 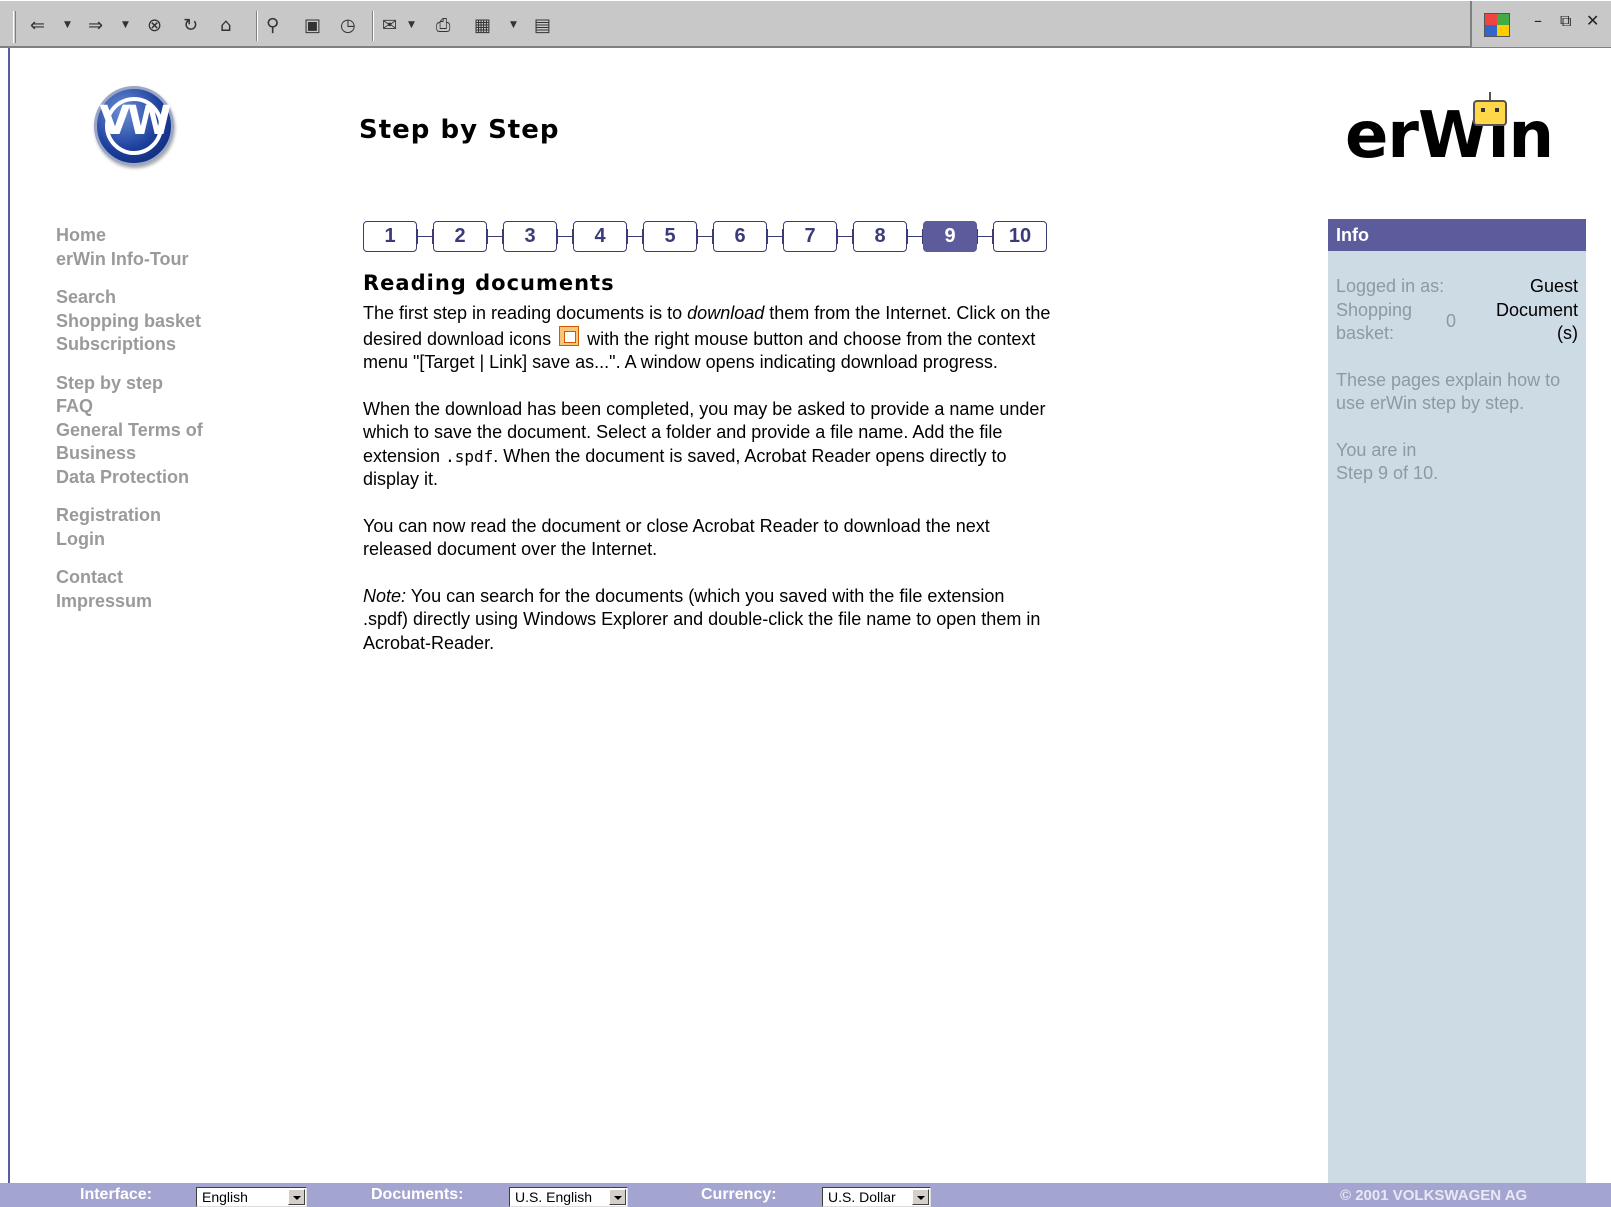 I want to click on nav-link-general-terms-of-business: General Terms of Business, so click(x=156, y=442).